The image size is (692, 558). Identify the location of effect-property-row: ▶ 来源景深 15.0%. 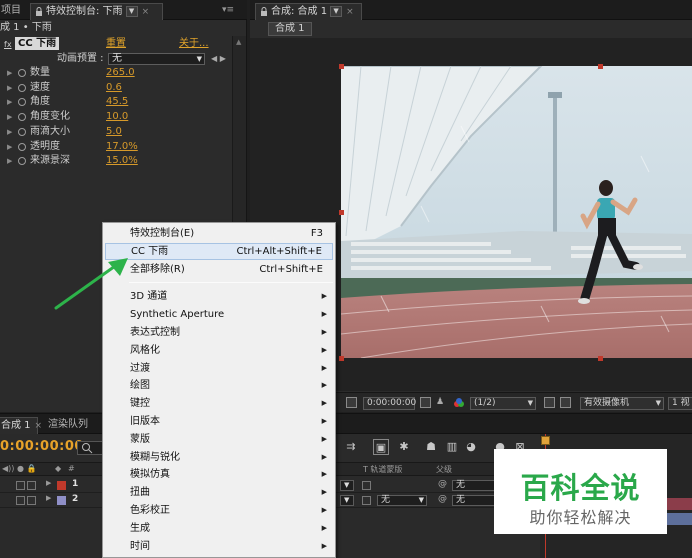
(116, 161).